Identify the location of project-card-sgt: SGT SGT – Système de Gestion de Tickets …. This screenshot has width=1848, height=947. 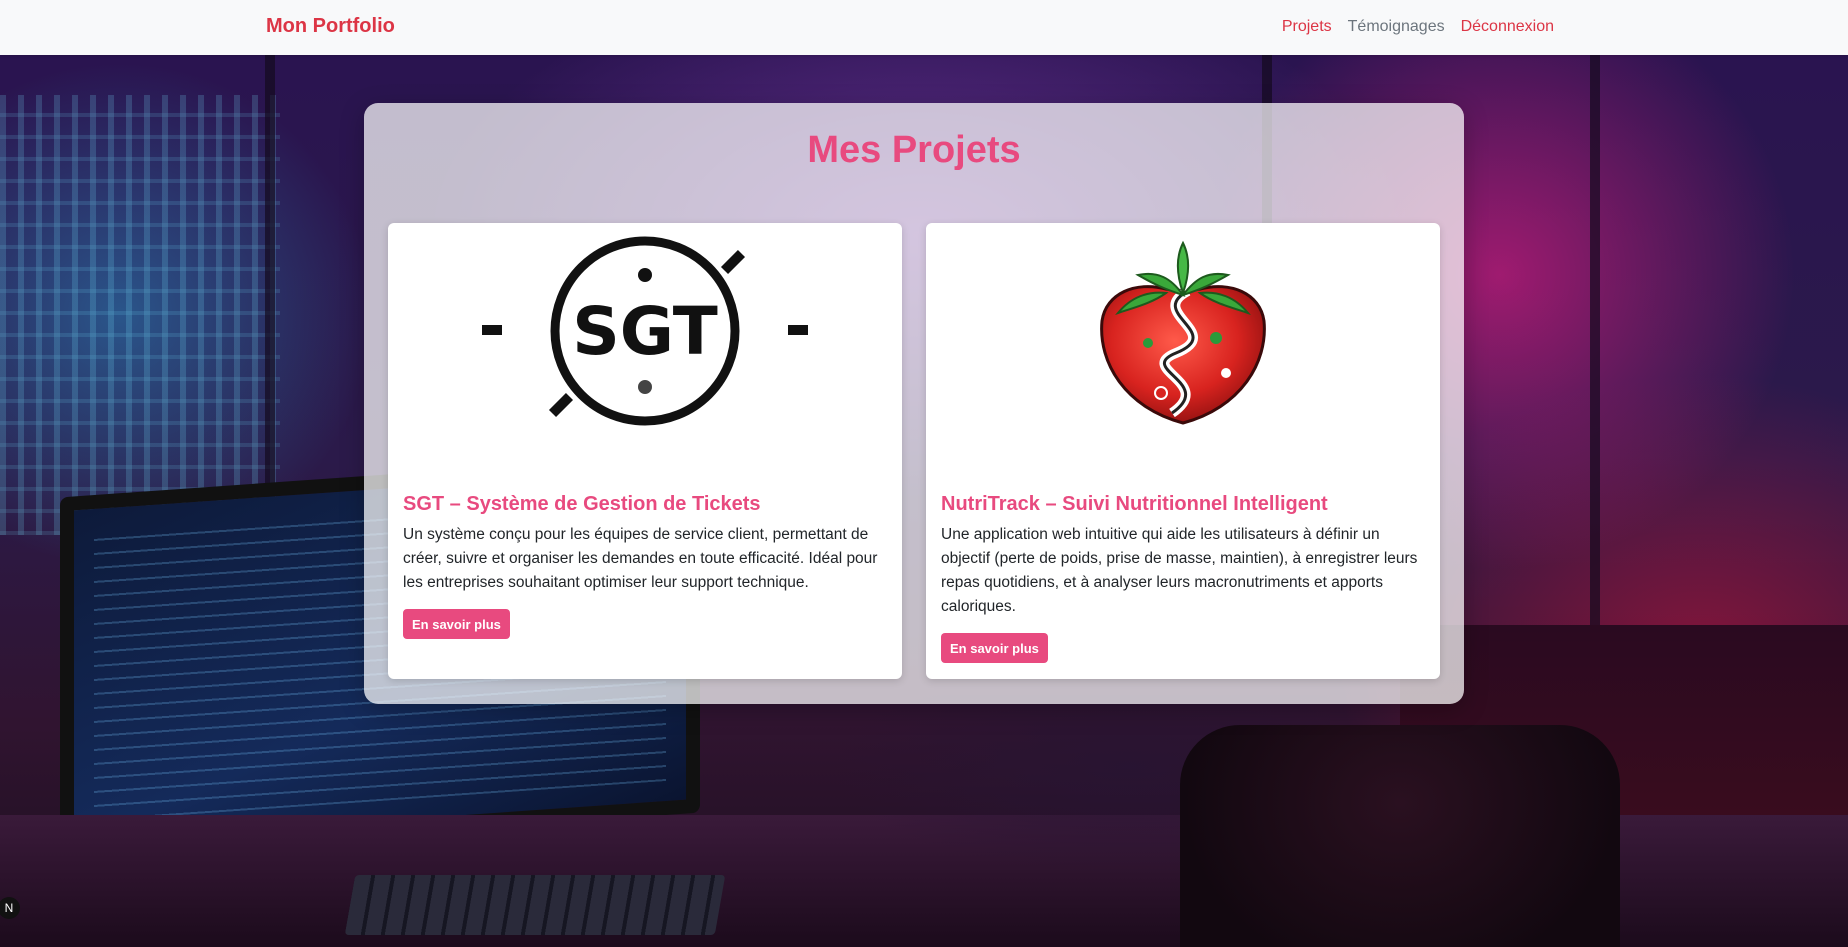
(645, 451).